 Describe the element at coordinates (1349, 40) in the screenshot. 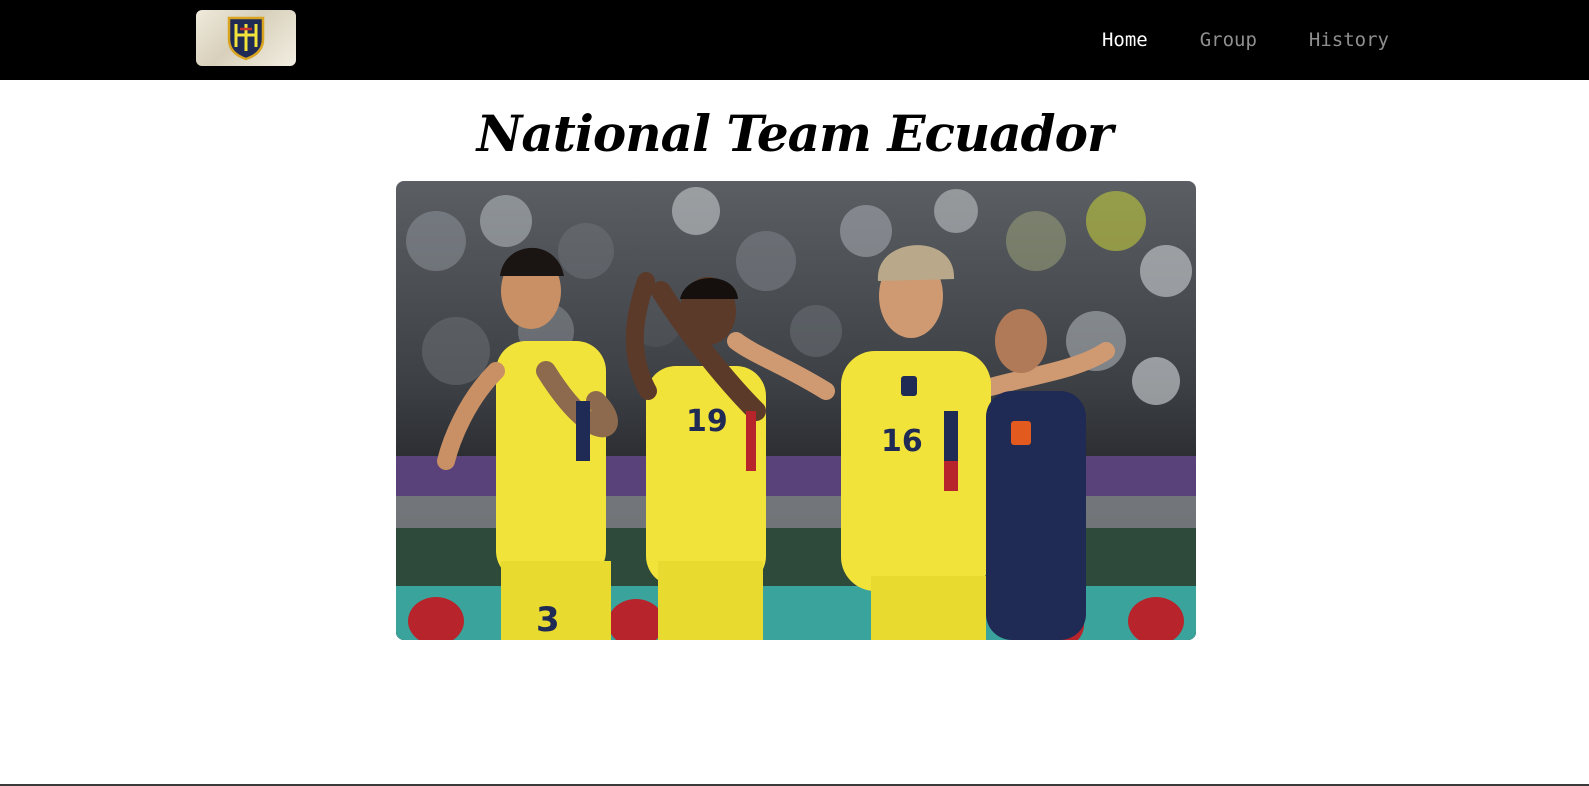

I see `nav-history-link: History` at that location.